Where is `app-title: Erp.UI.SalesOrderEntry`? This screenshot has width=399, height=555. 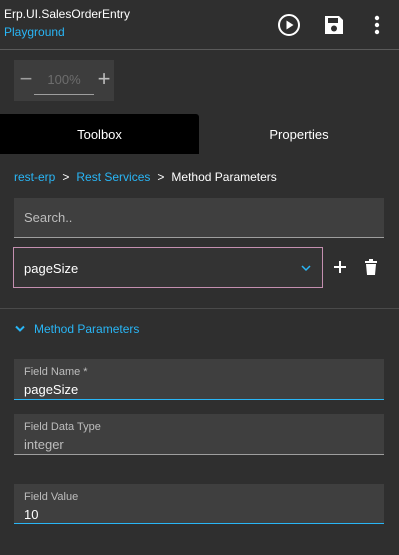 app-title: Erp.UI.SalesOrderEntry is located at coordinates (67, 14).